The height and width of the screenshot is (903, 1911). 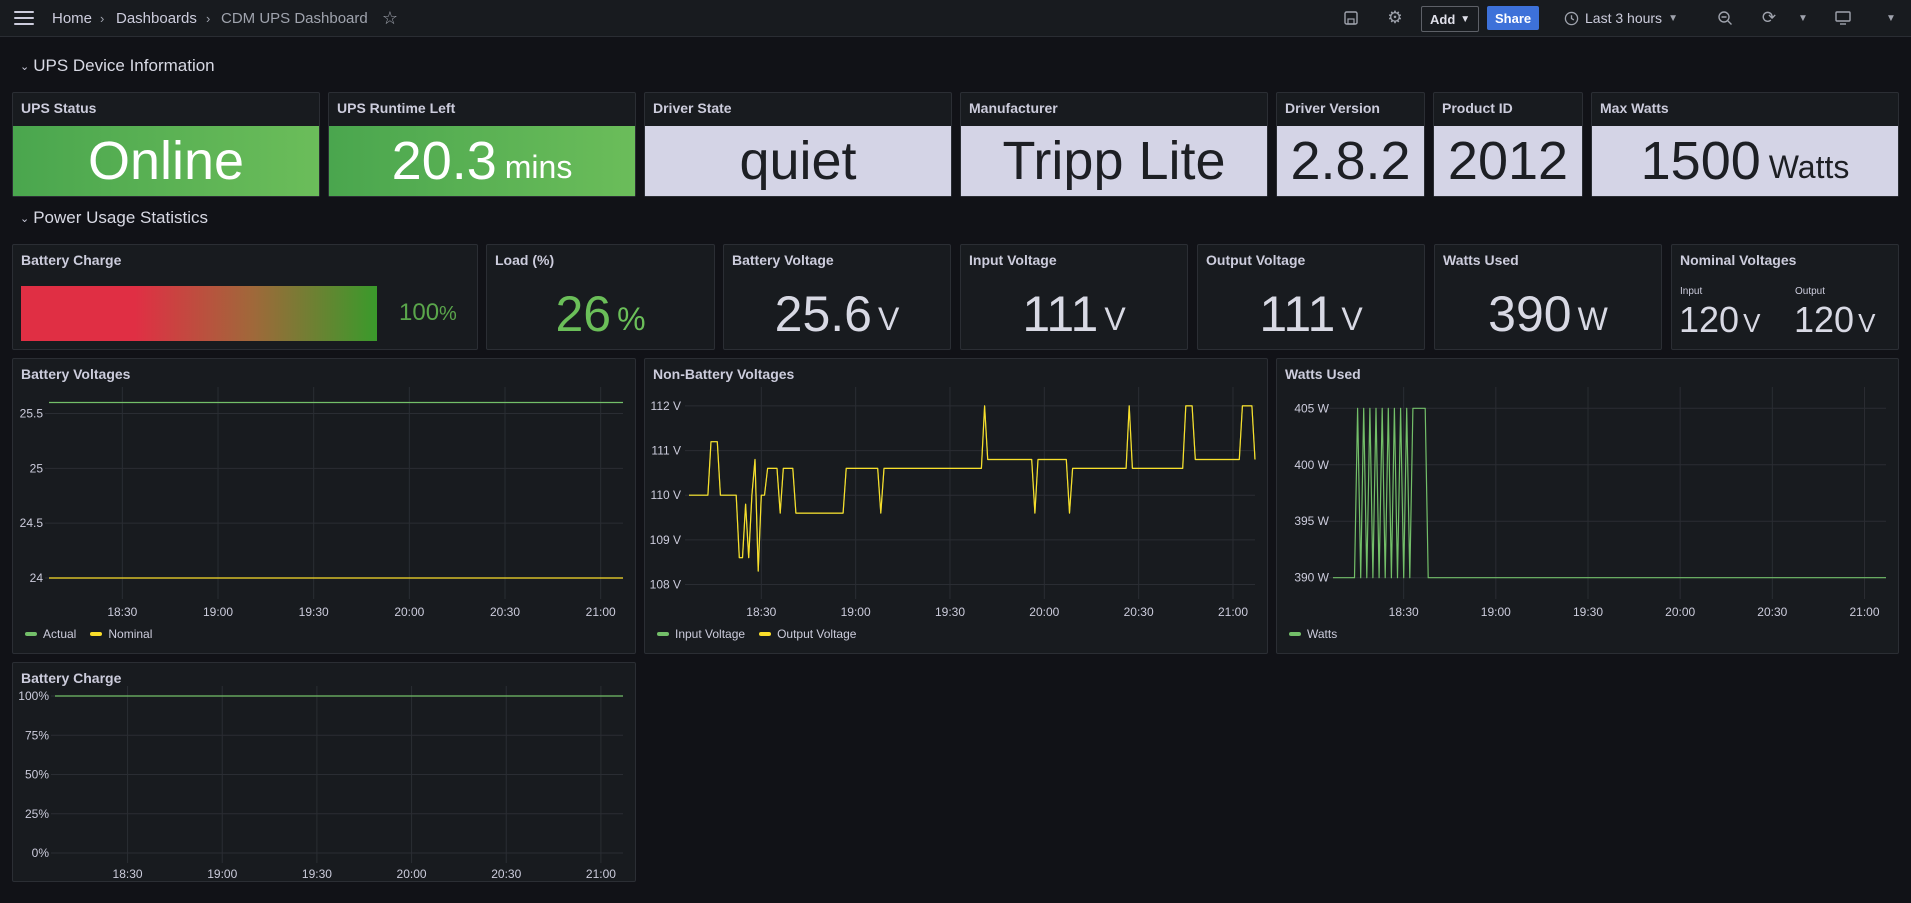 I want to click on legend-item: Input Voltage, so click(x=701, y=634).